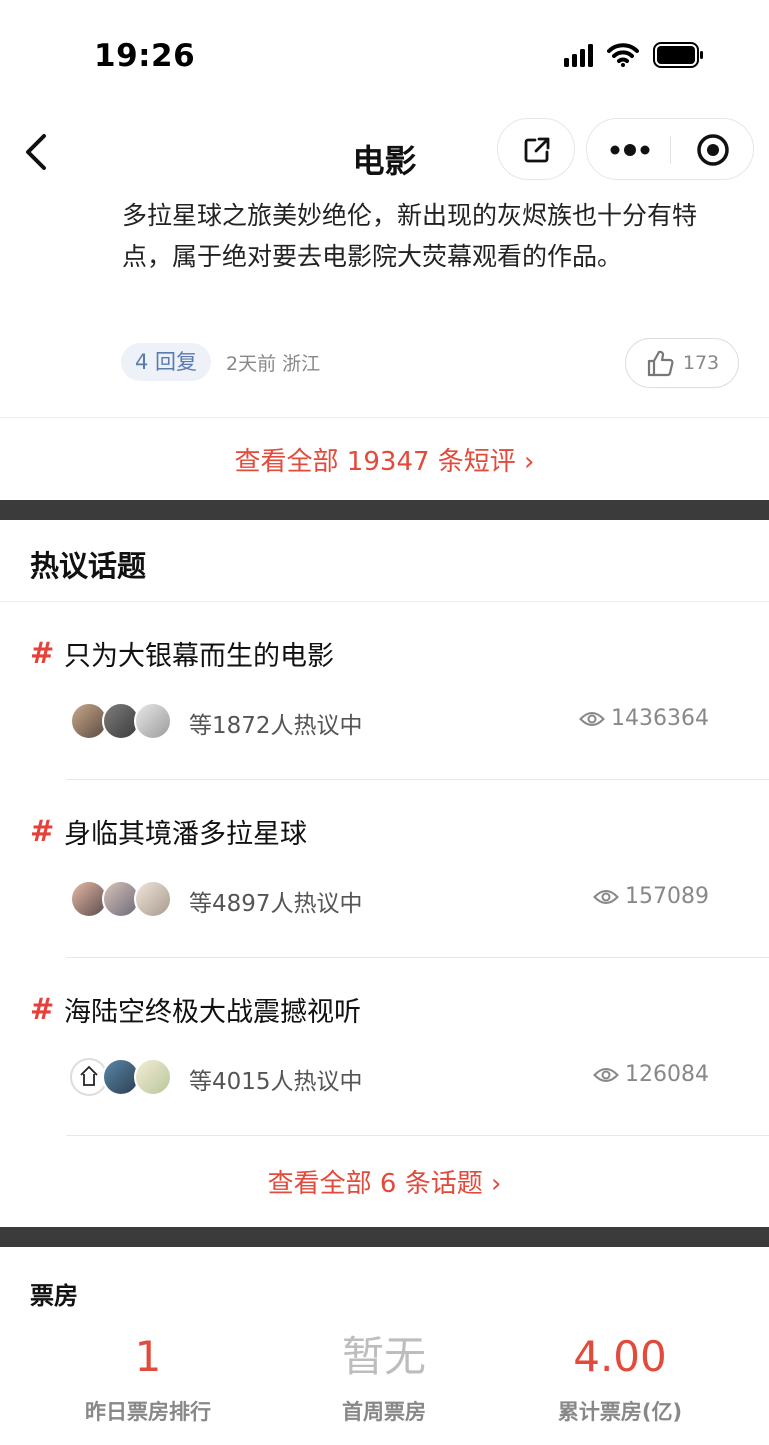 The image size is (769, 1445). I want to click on view-count: 1436364, so click(644, 718).